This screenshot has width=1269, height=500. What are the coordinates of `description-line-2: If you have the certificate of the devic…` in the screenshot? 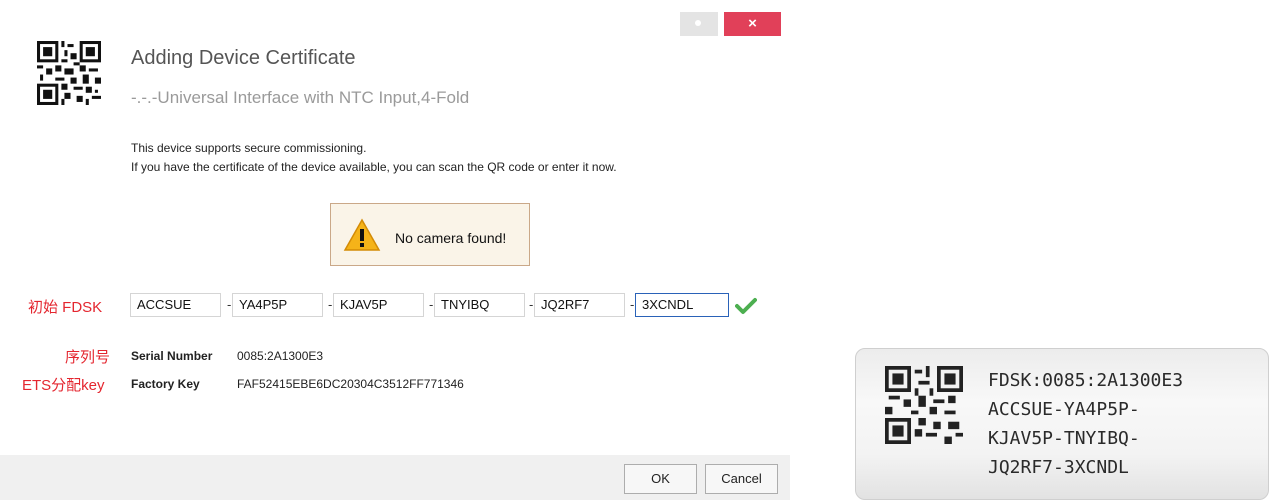 It's located at (374, 167).